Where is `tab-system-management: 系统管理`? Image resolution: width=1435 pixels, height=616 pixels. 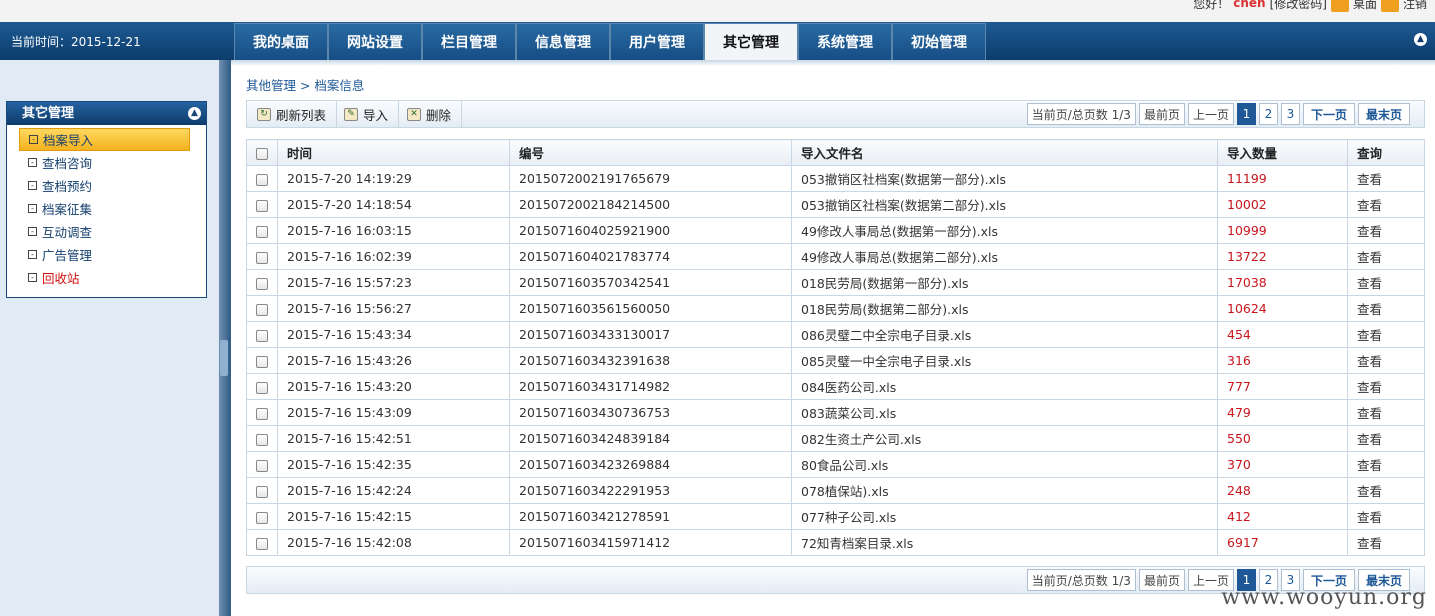 tab-system-management: 系统管理 is located at coordinates (845, 41).